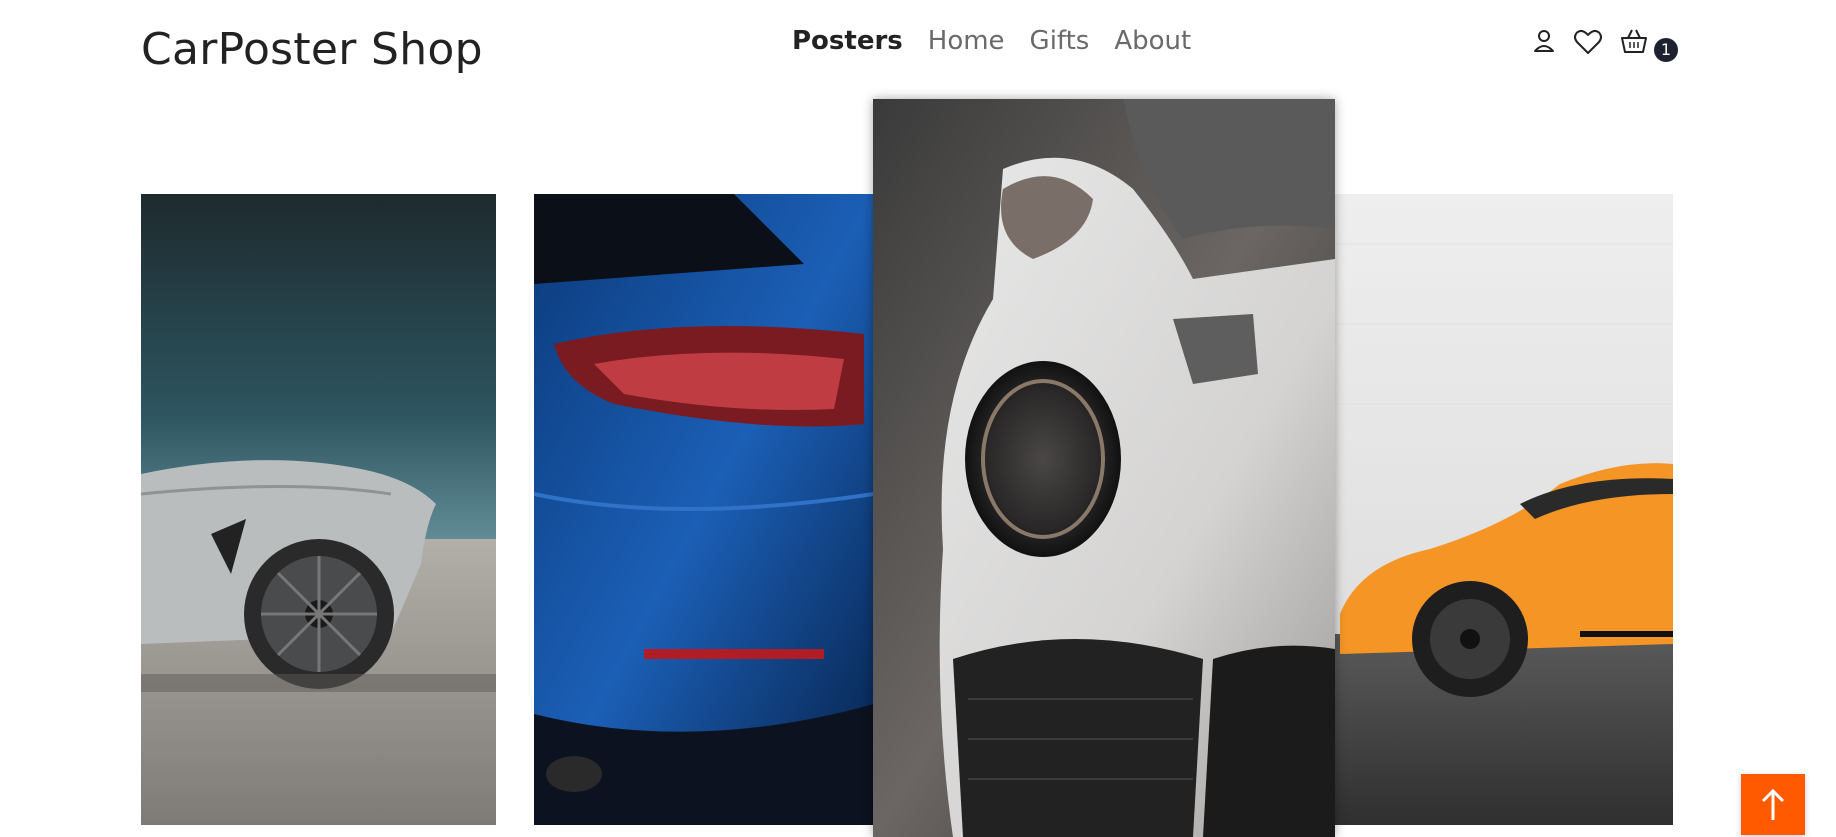  I want to click on arrow-up-icon, so click(1773, 804).